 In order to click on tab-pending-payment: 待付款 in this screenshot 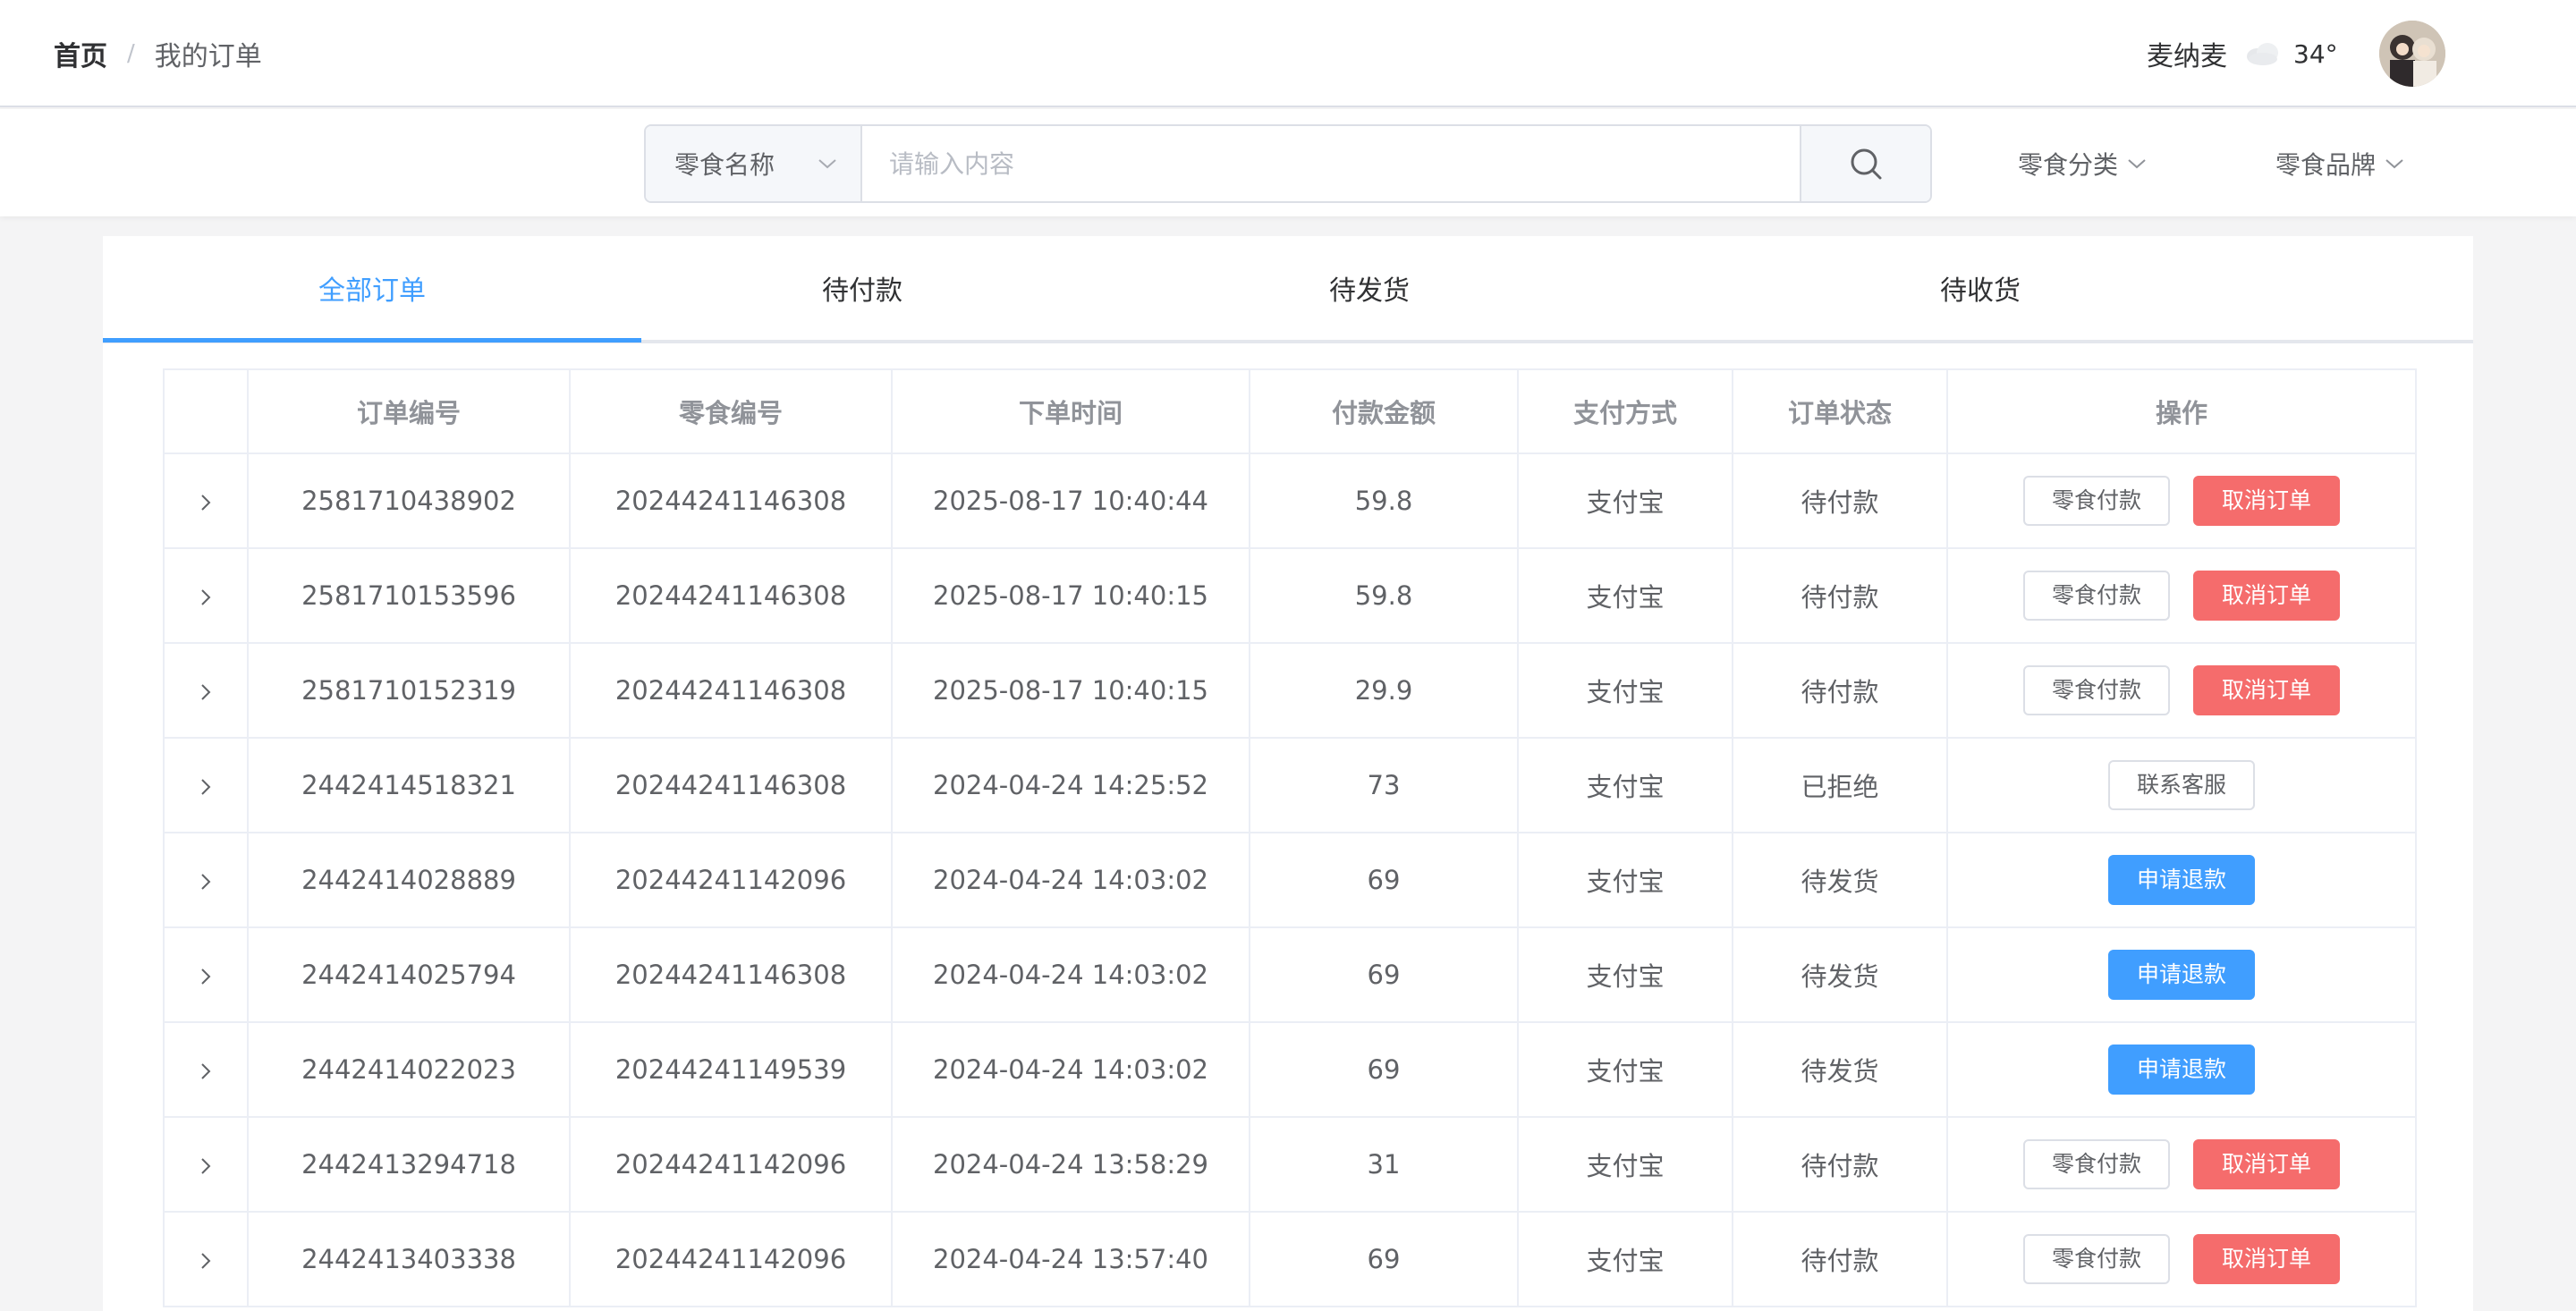, I will do `click(862, 288)`.